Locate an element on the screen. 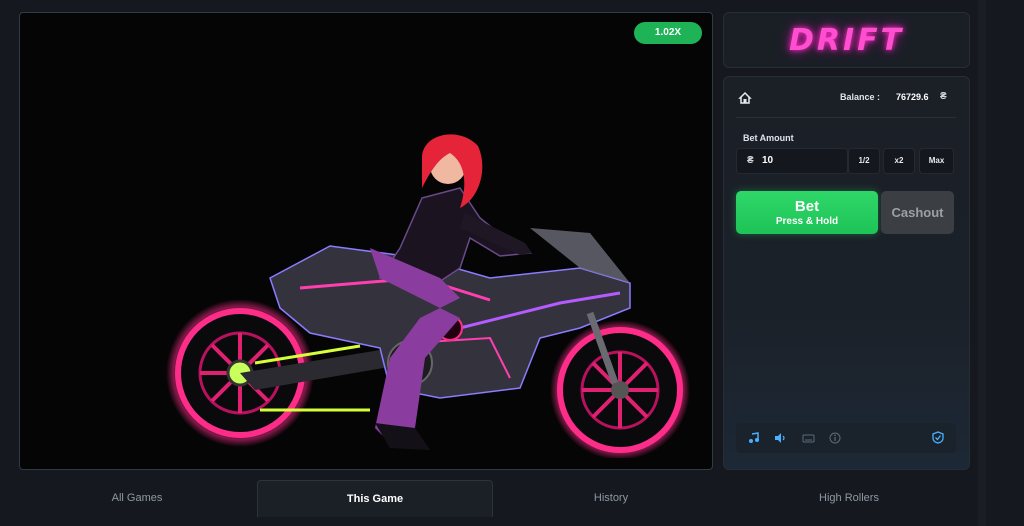  logo-panel: DRIFT is located at coordinates (846, 40).